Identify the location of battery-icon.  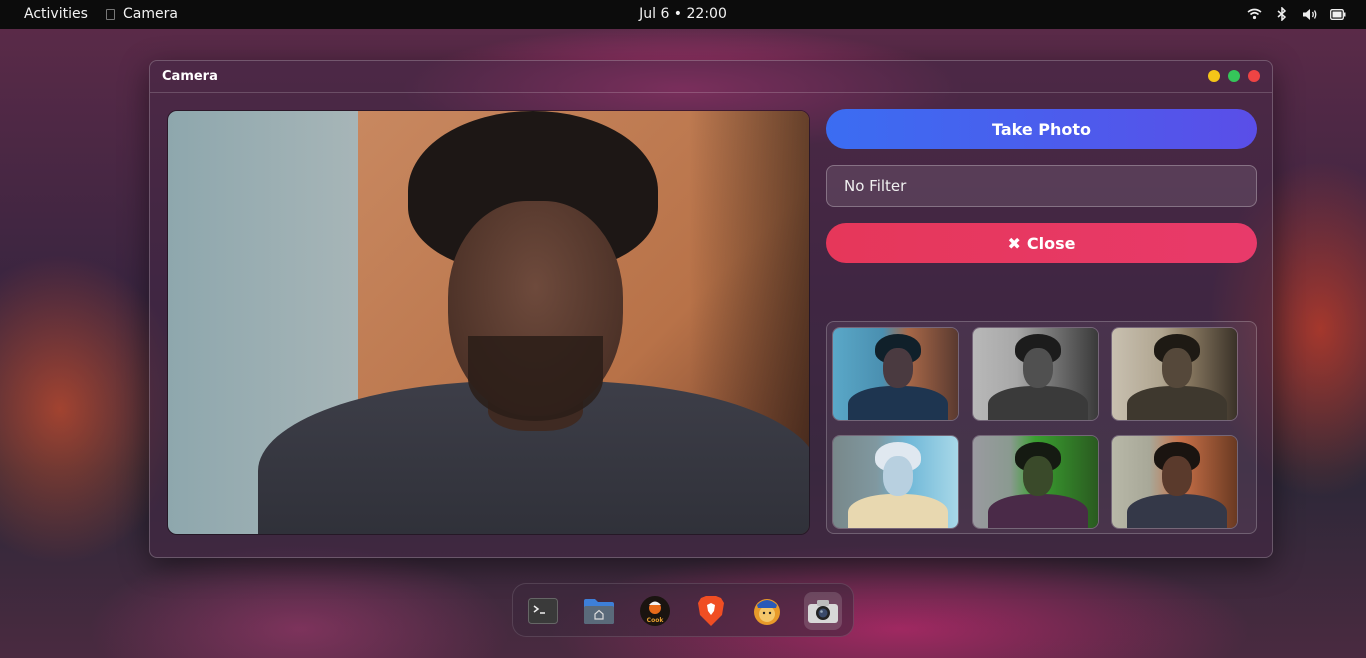
(1338, 14).